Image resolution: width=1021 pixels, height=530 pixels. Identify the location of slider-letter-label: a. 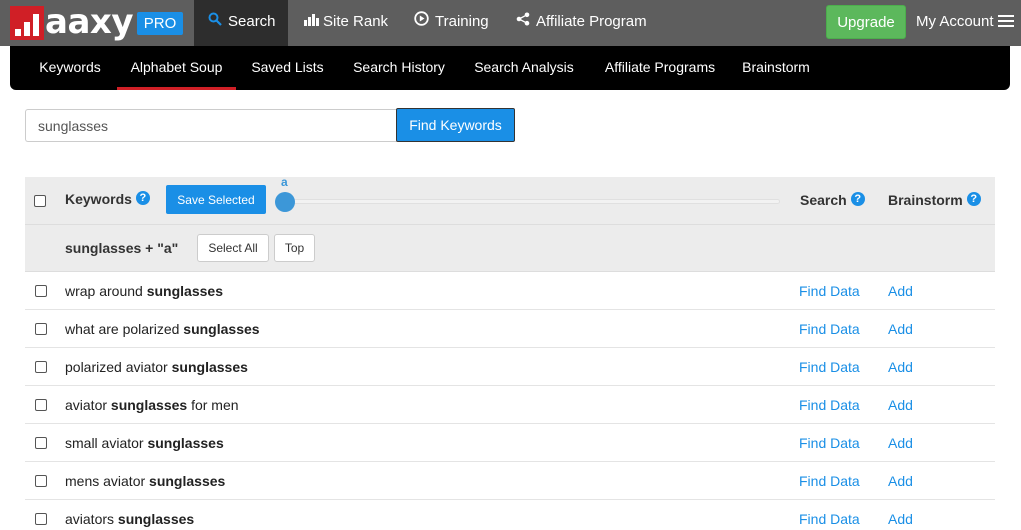
(284, 182).